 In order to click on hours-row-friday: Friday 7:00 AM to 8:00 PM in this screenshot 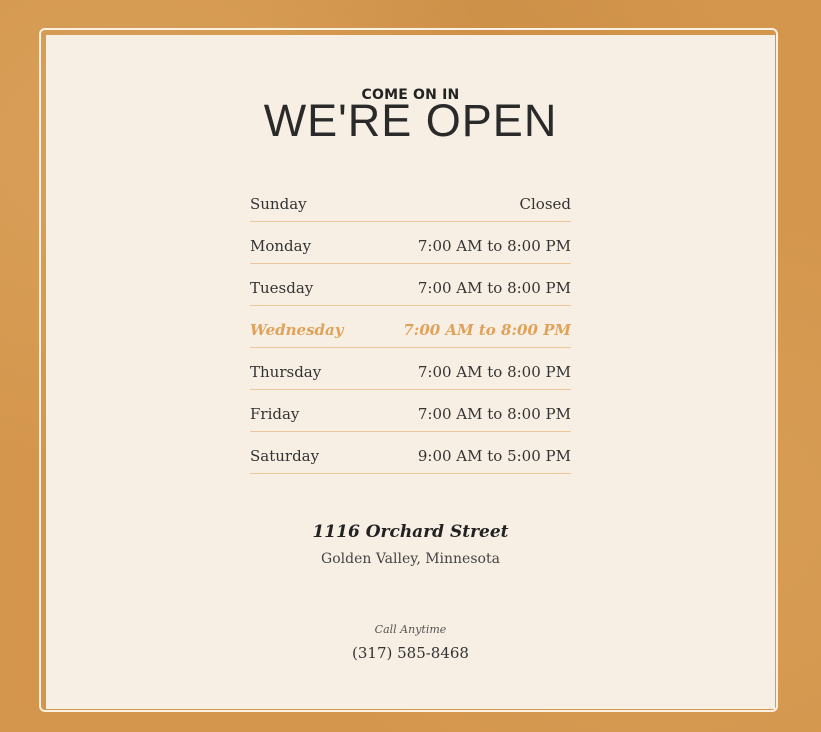, I will do `click(410, 411)`.